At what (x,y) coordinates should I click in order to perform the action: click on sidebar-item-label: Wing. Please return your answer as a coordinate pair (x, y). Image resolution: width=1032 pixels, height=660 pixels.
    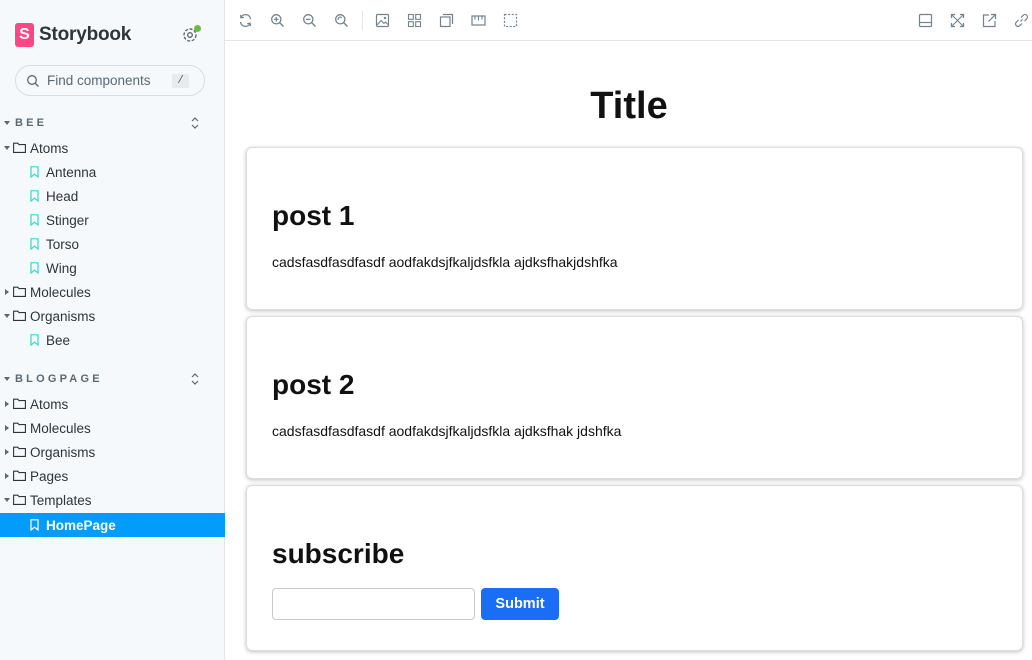
    Looking at the image, I should click on (61, 268).